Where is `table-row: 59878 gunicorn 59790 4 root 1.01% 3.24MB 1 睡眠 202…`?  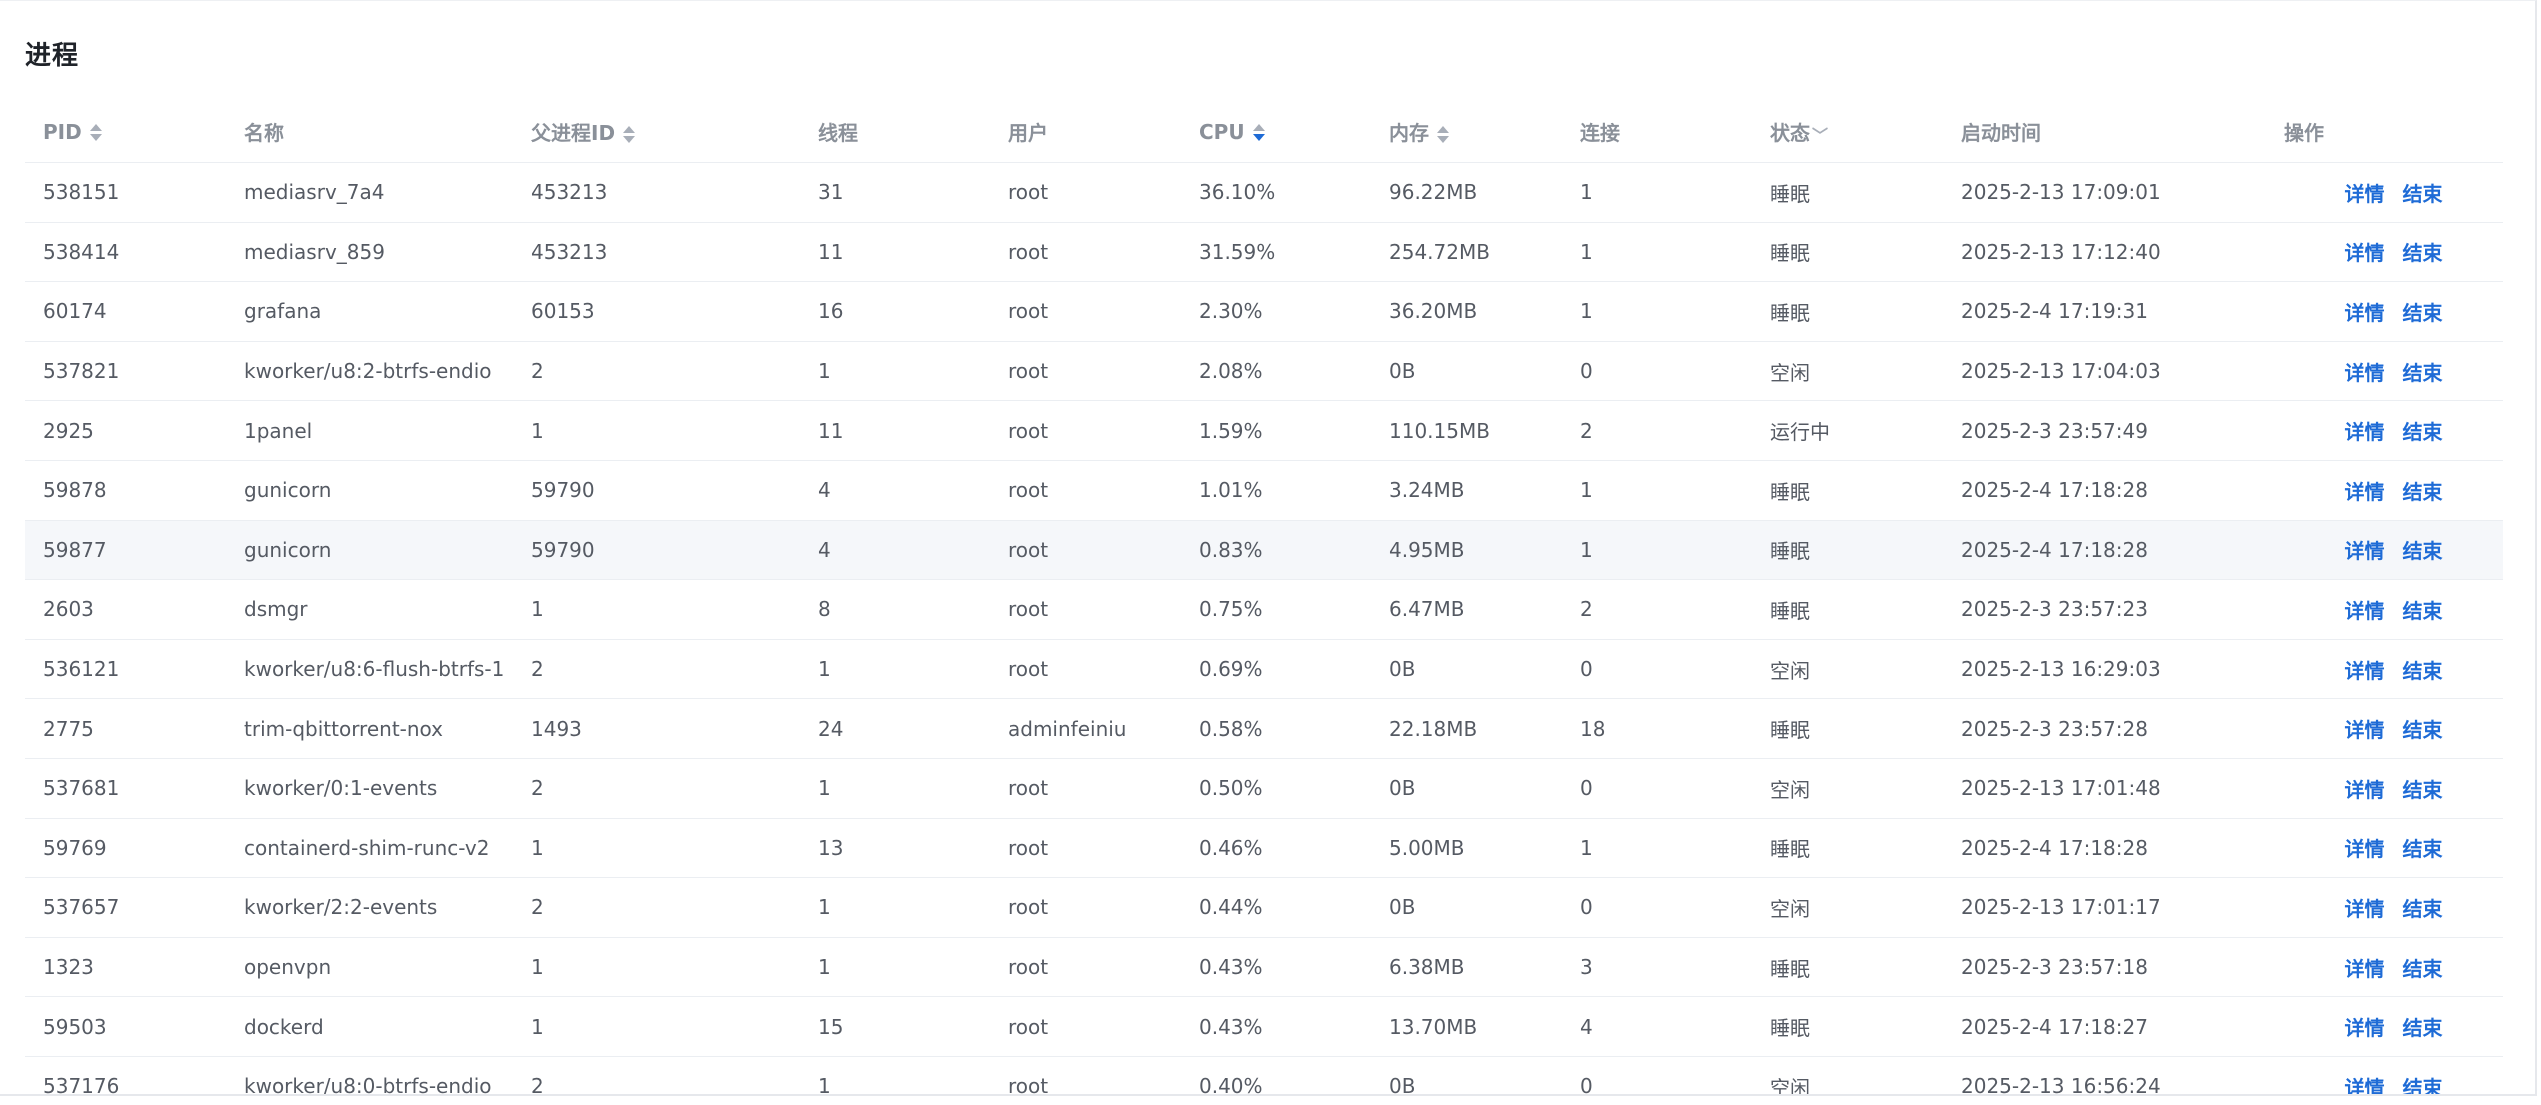
table-row: 59878 gunicorn 59790 4 root 1.01% 3.24MB 1 睡眠 202… is located at coordinates (1264, 490).